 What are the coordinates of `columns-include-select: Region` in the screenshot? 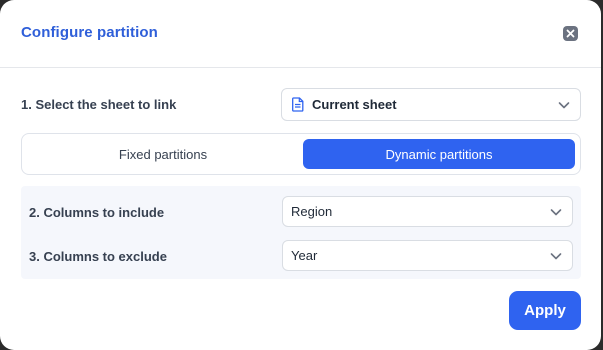 It's located at (427, 211).